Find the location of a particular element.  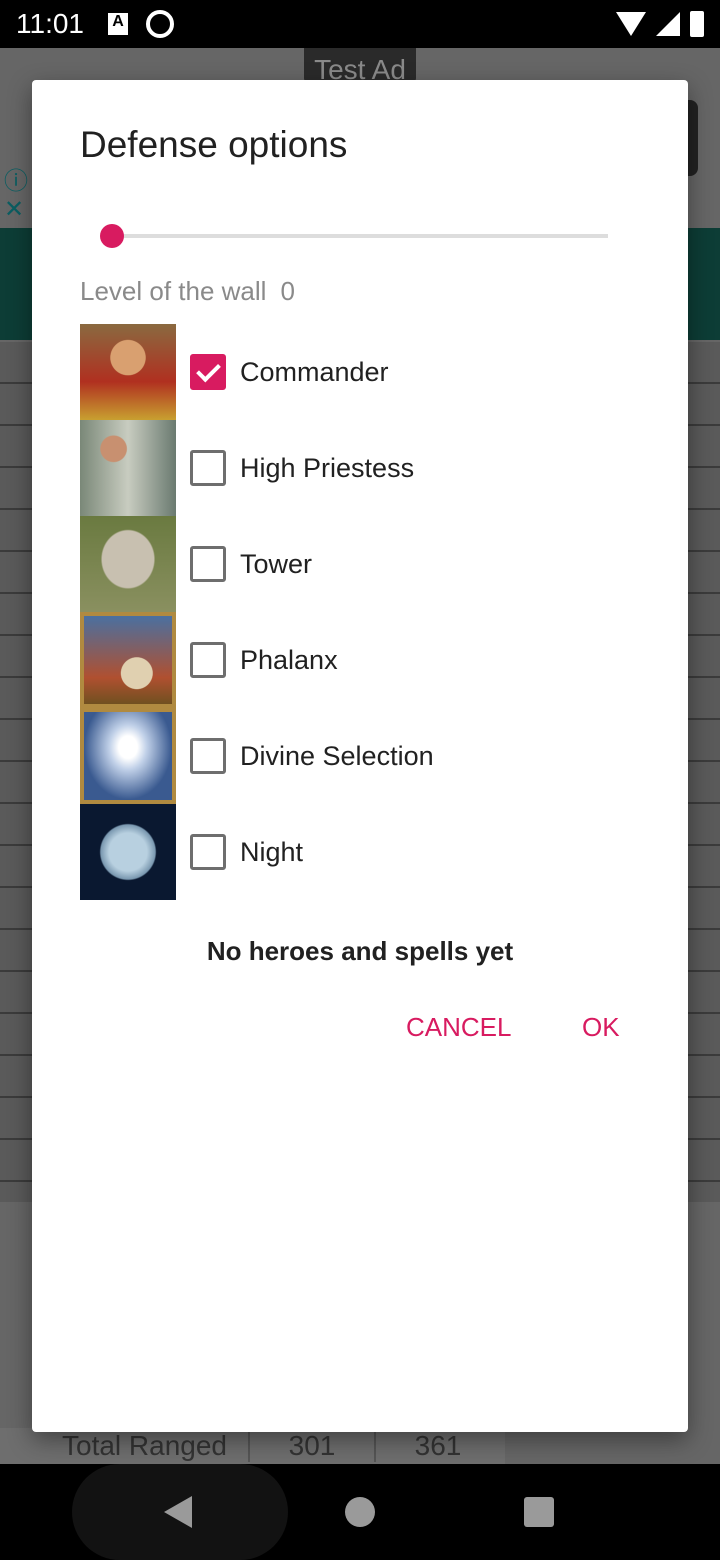

checkbox-tower is located at coordinates (208, 564).